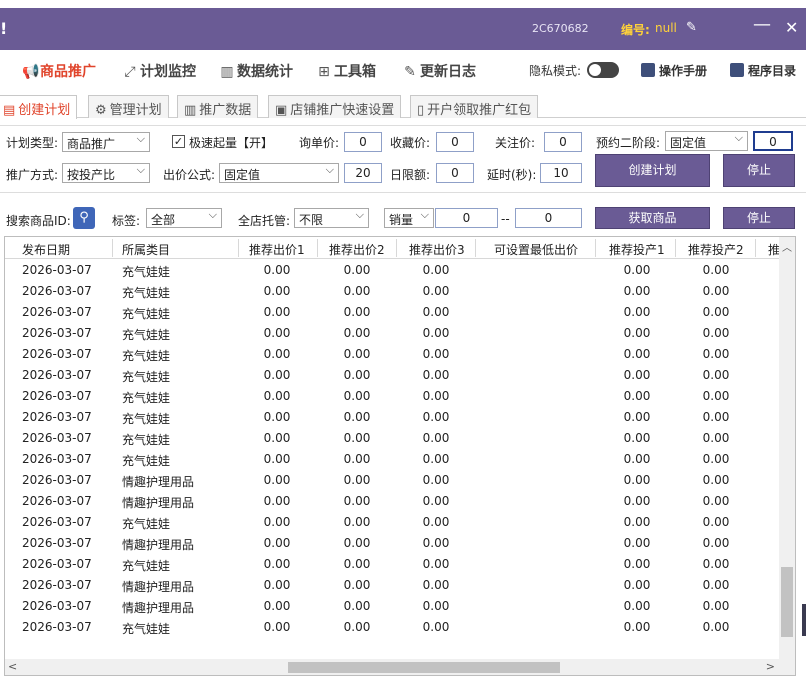  Describe the element at coordinates (674, 70) in the screenshot. I see `manual-link: 操作手册` at that location.